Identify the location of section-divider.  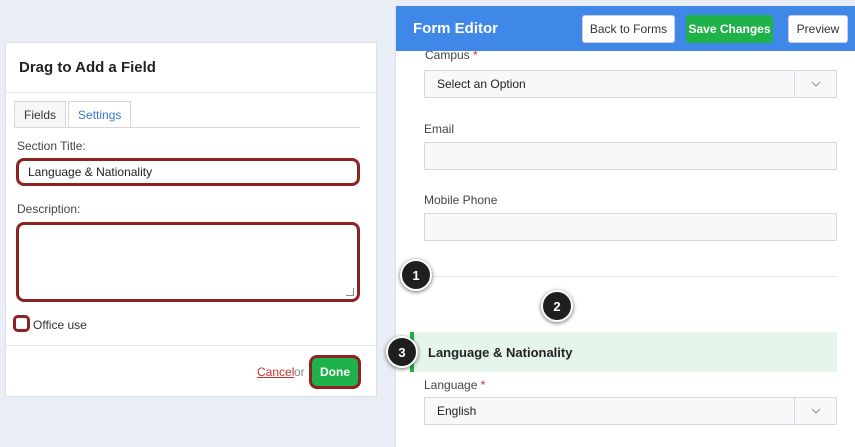
(630, 276).